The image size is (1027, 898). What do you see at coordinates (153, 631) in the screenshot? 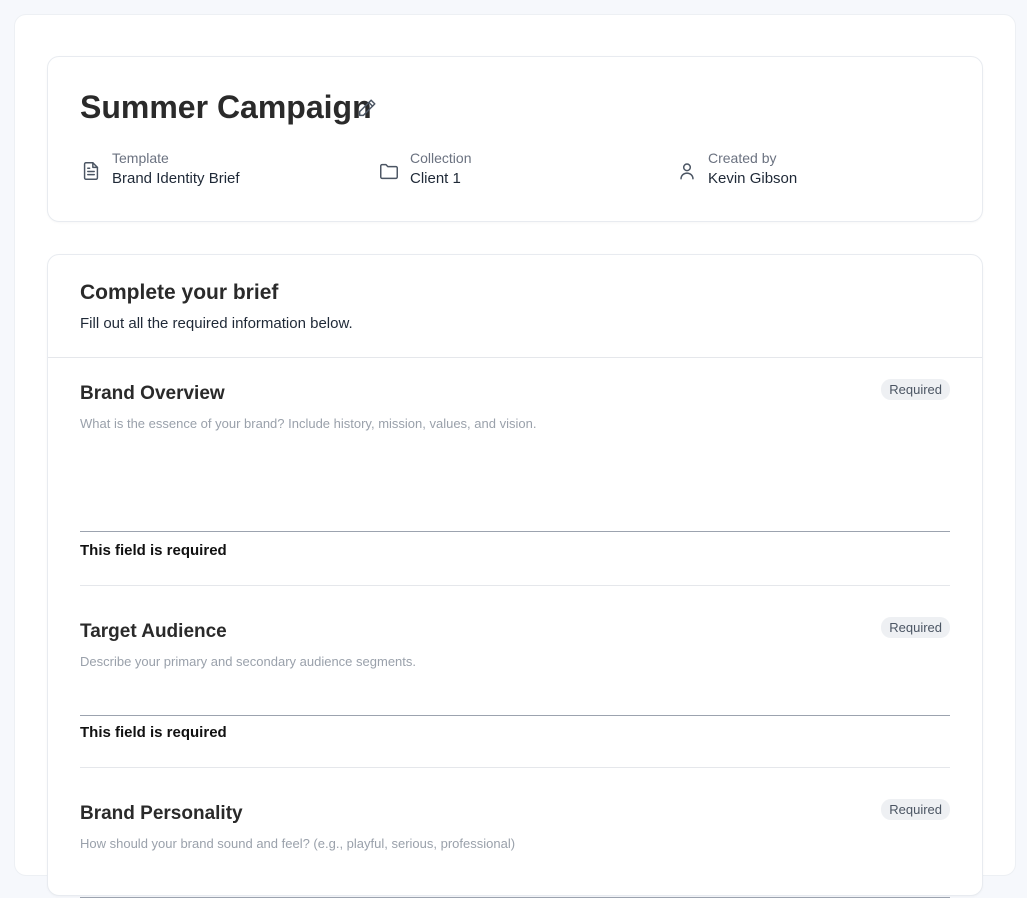
I see `section-title: Target Audience` at bounding box center [153, 631].